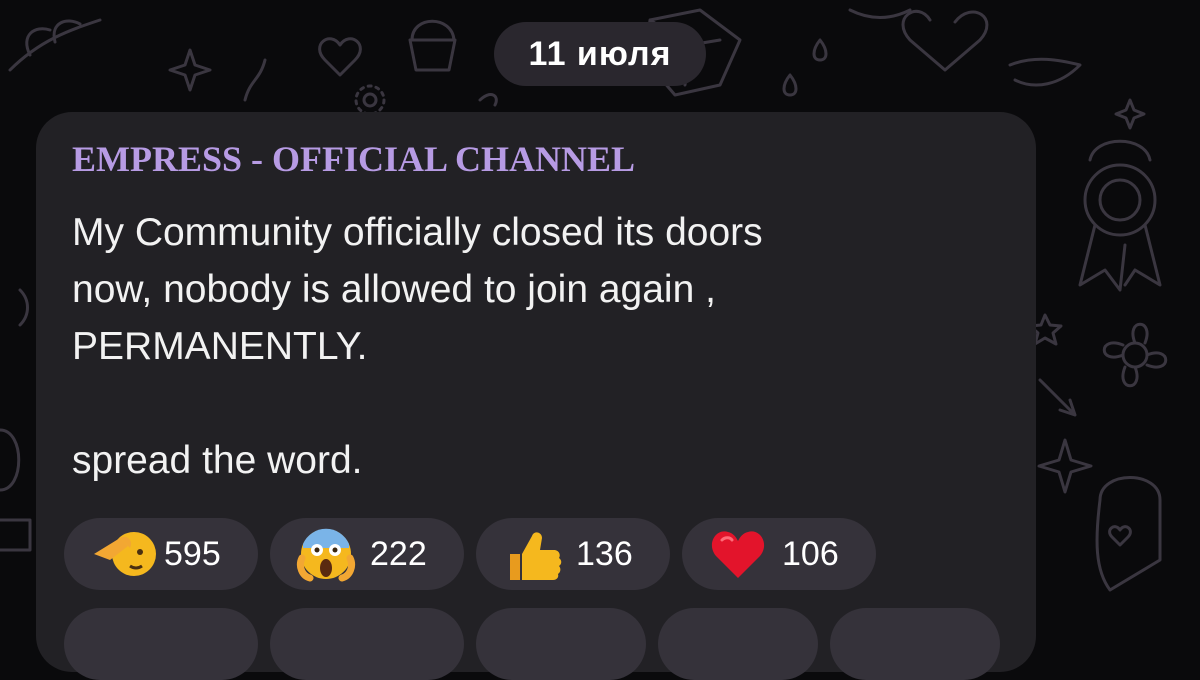 The width and height of the screenshot is (1200, 680). What do you see at coordinates (217, 460) in the screenshot?
I see `message-line: spread the word.` at bounding box center [217, 460].